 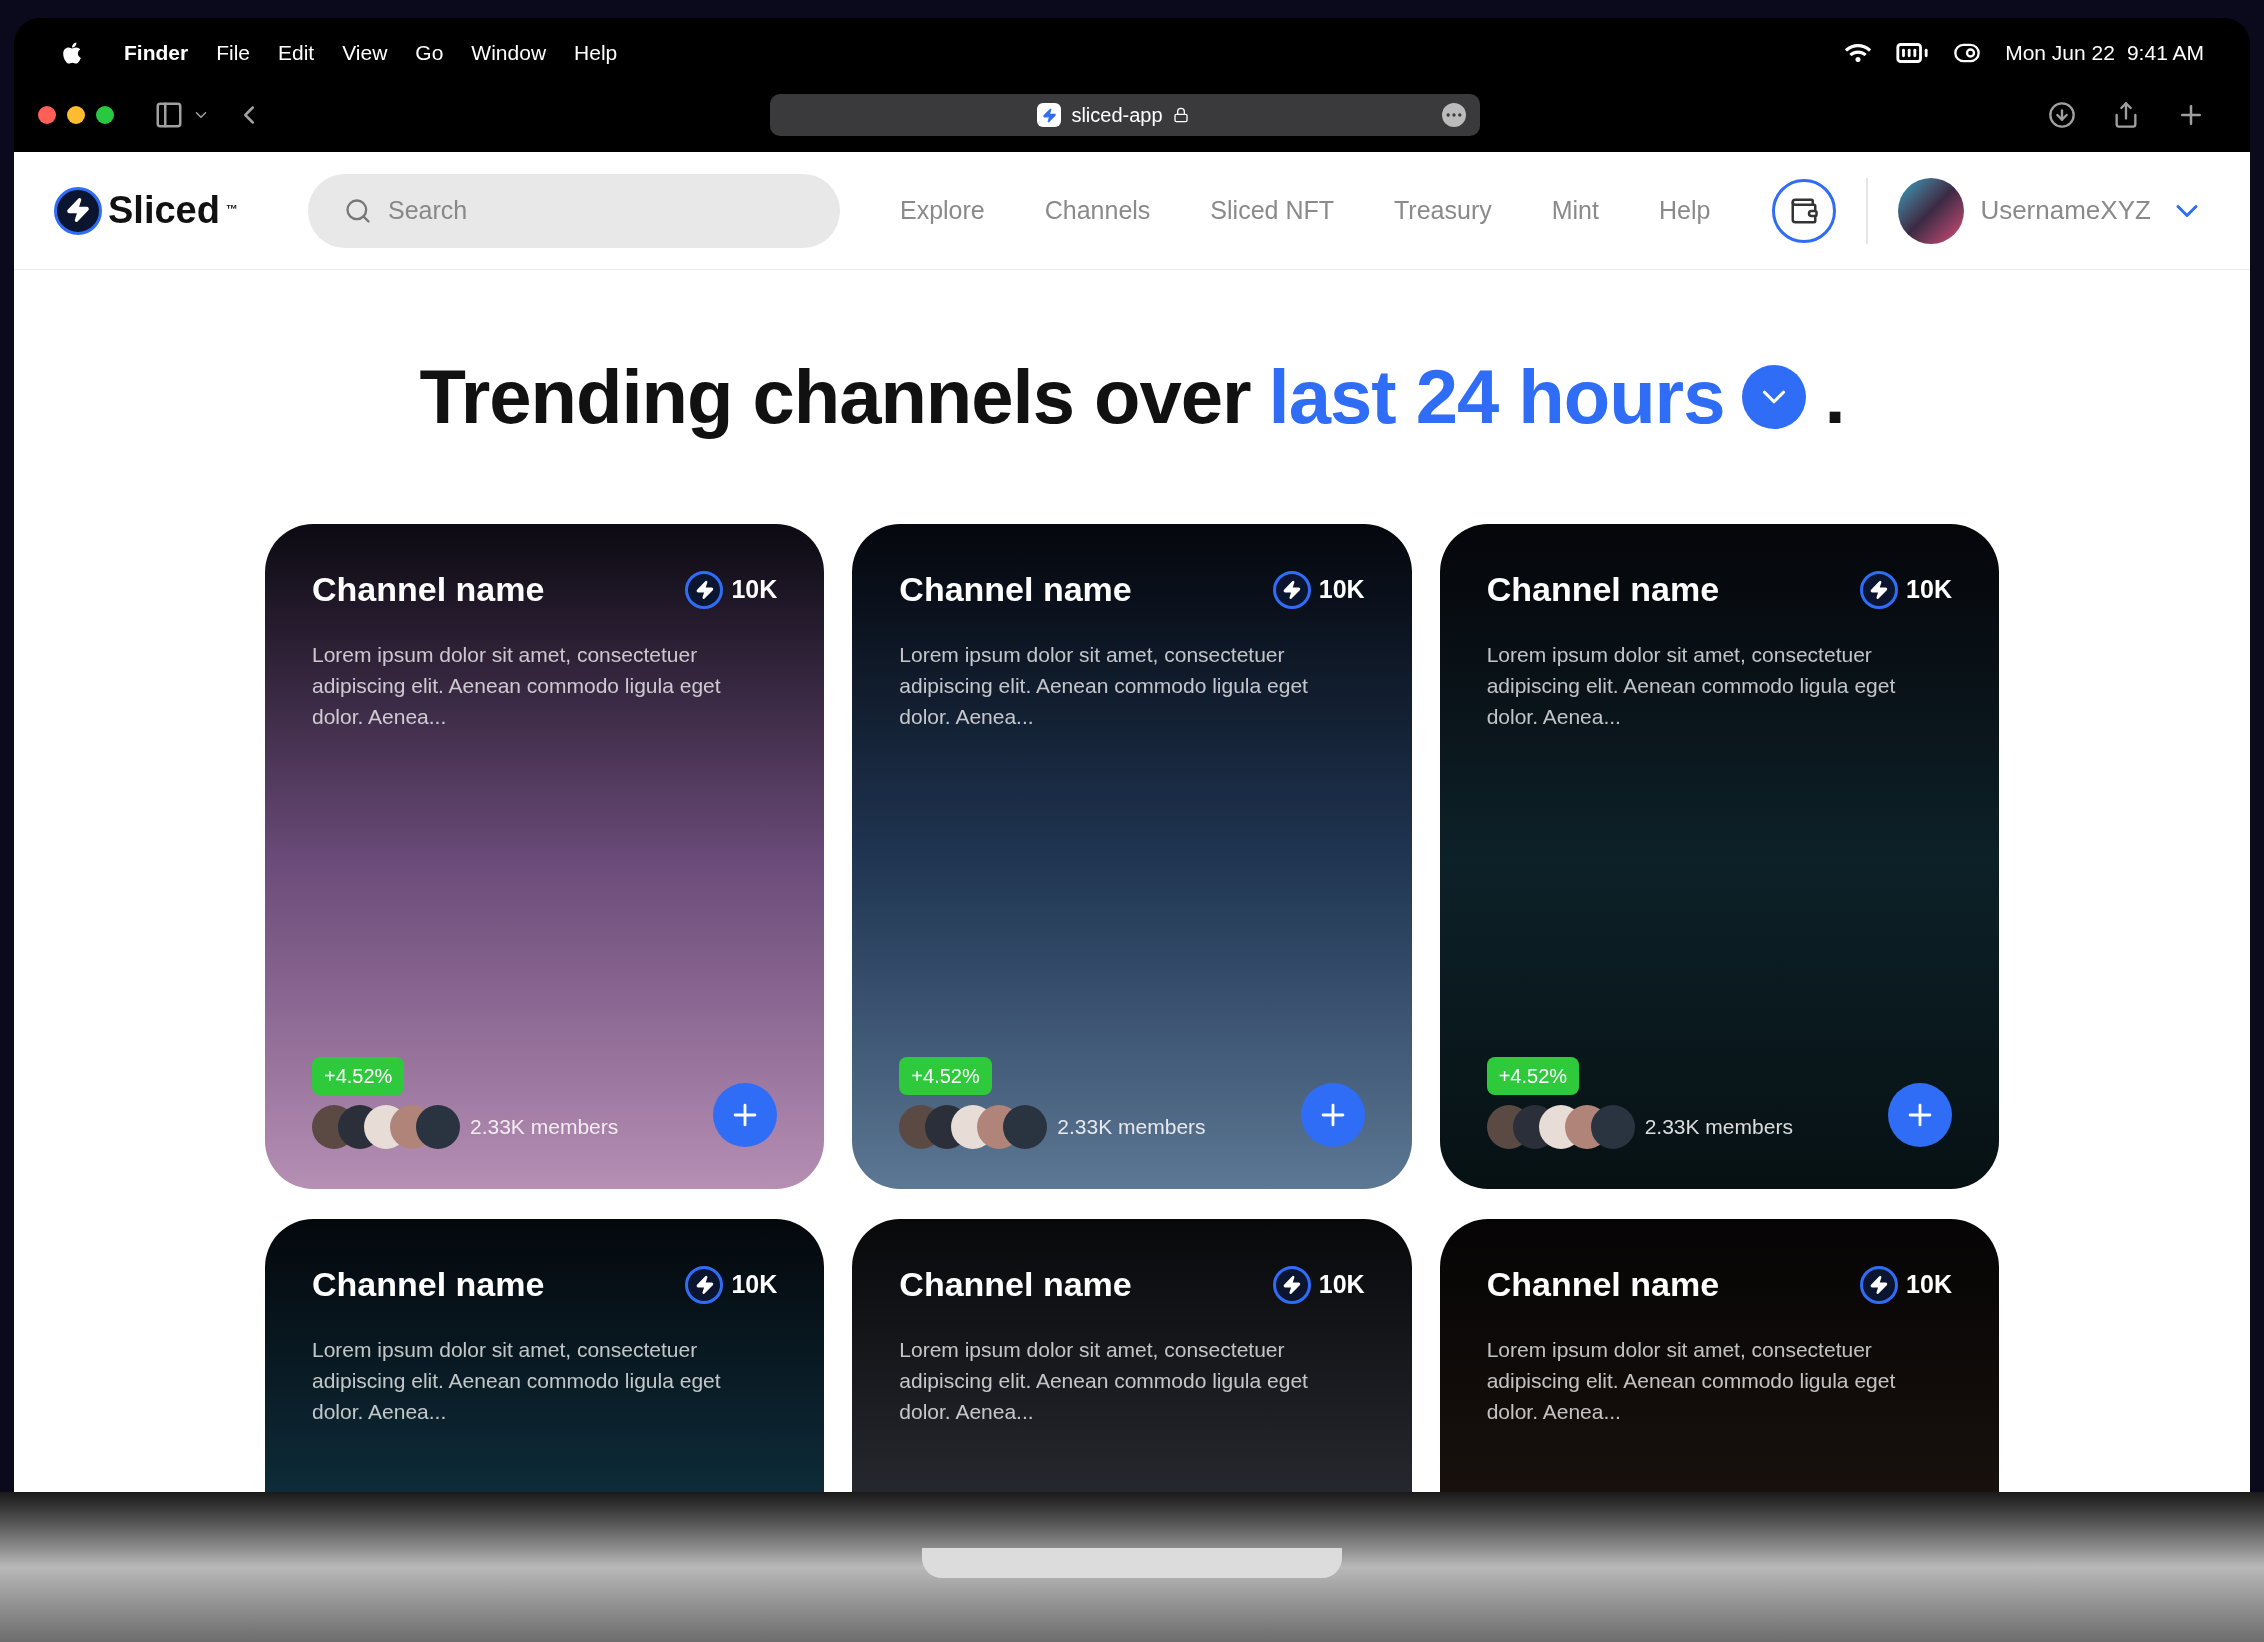 What do you see at coordinates (105, 115) in the screenshot?
I see `maximize-window-button` at bounding box center [105, 115].